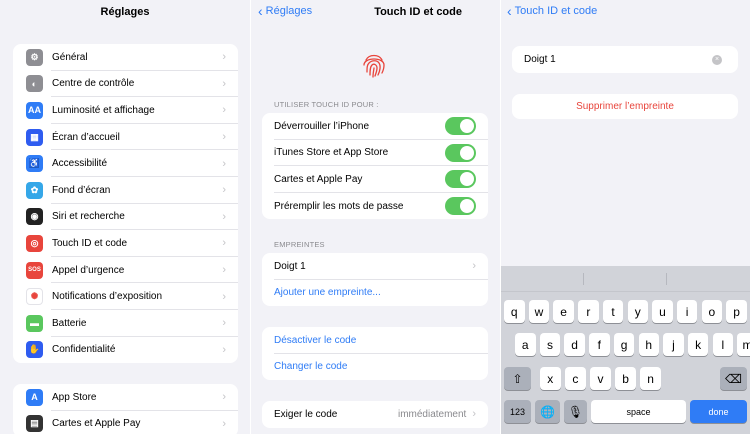  I want to click on settings-row: ♿ Accessibilité ›, so click(125, 163).